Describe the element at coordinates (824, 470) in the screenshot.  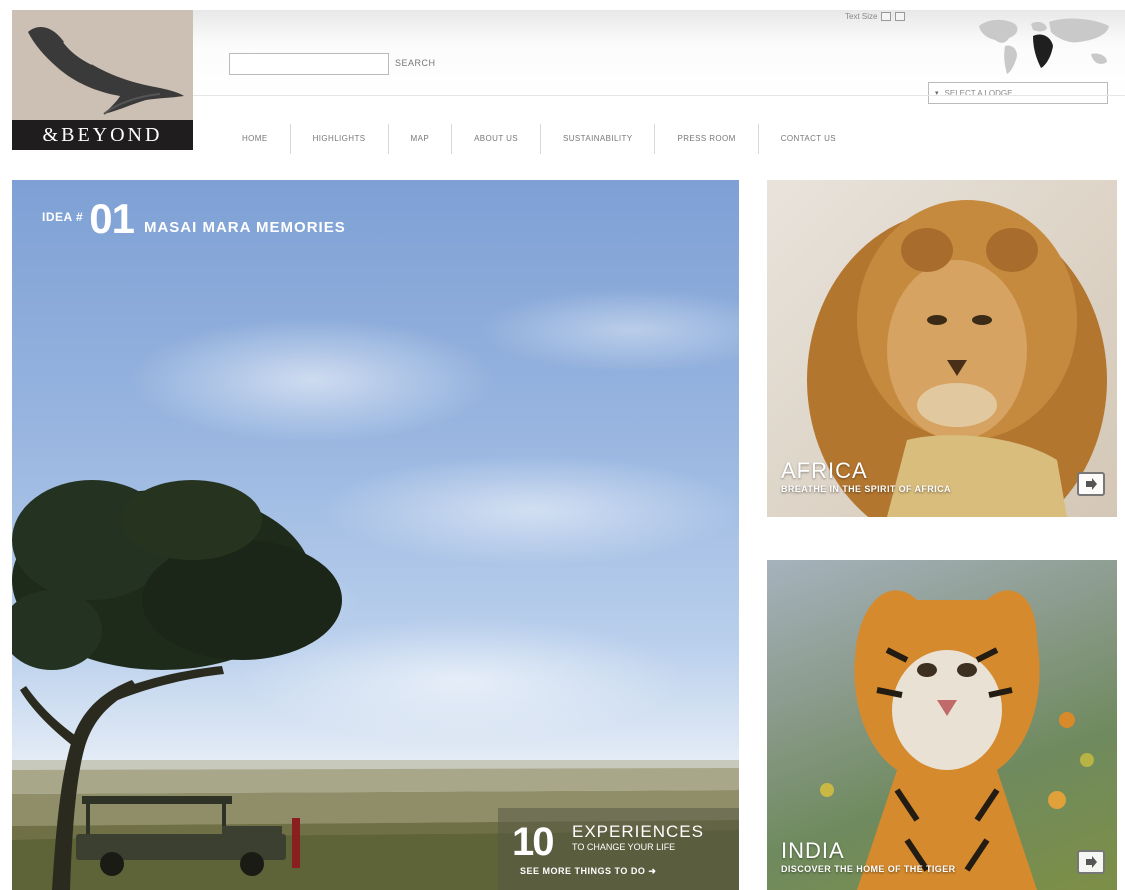
I see `card-title: AFRICA` at that location.